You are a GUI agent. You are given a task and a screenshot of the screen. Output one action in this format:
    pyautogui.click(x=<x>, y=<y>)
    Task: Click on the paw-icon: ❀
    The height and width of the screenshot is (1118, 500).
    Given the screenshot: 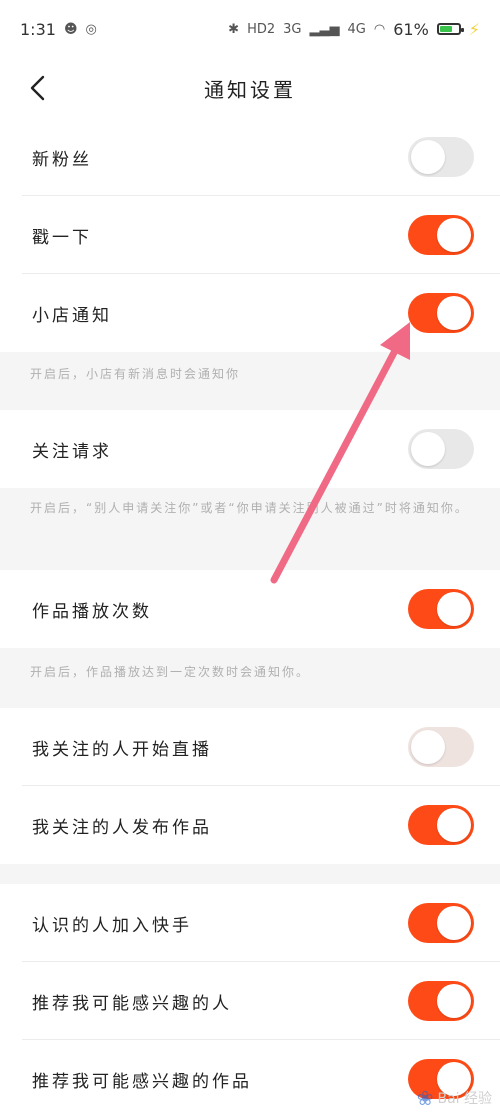 What is the action you would take?
    pyautogui.click(x=425, y=1098)
    